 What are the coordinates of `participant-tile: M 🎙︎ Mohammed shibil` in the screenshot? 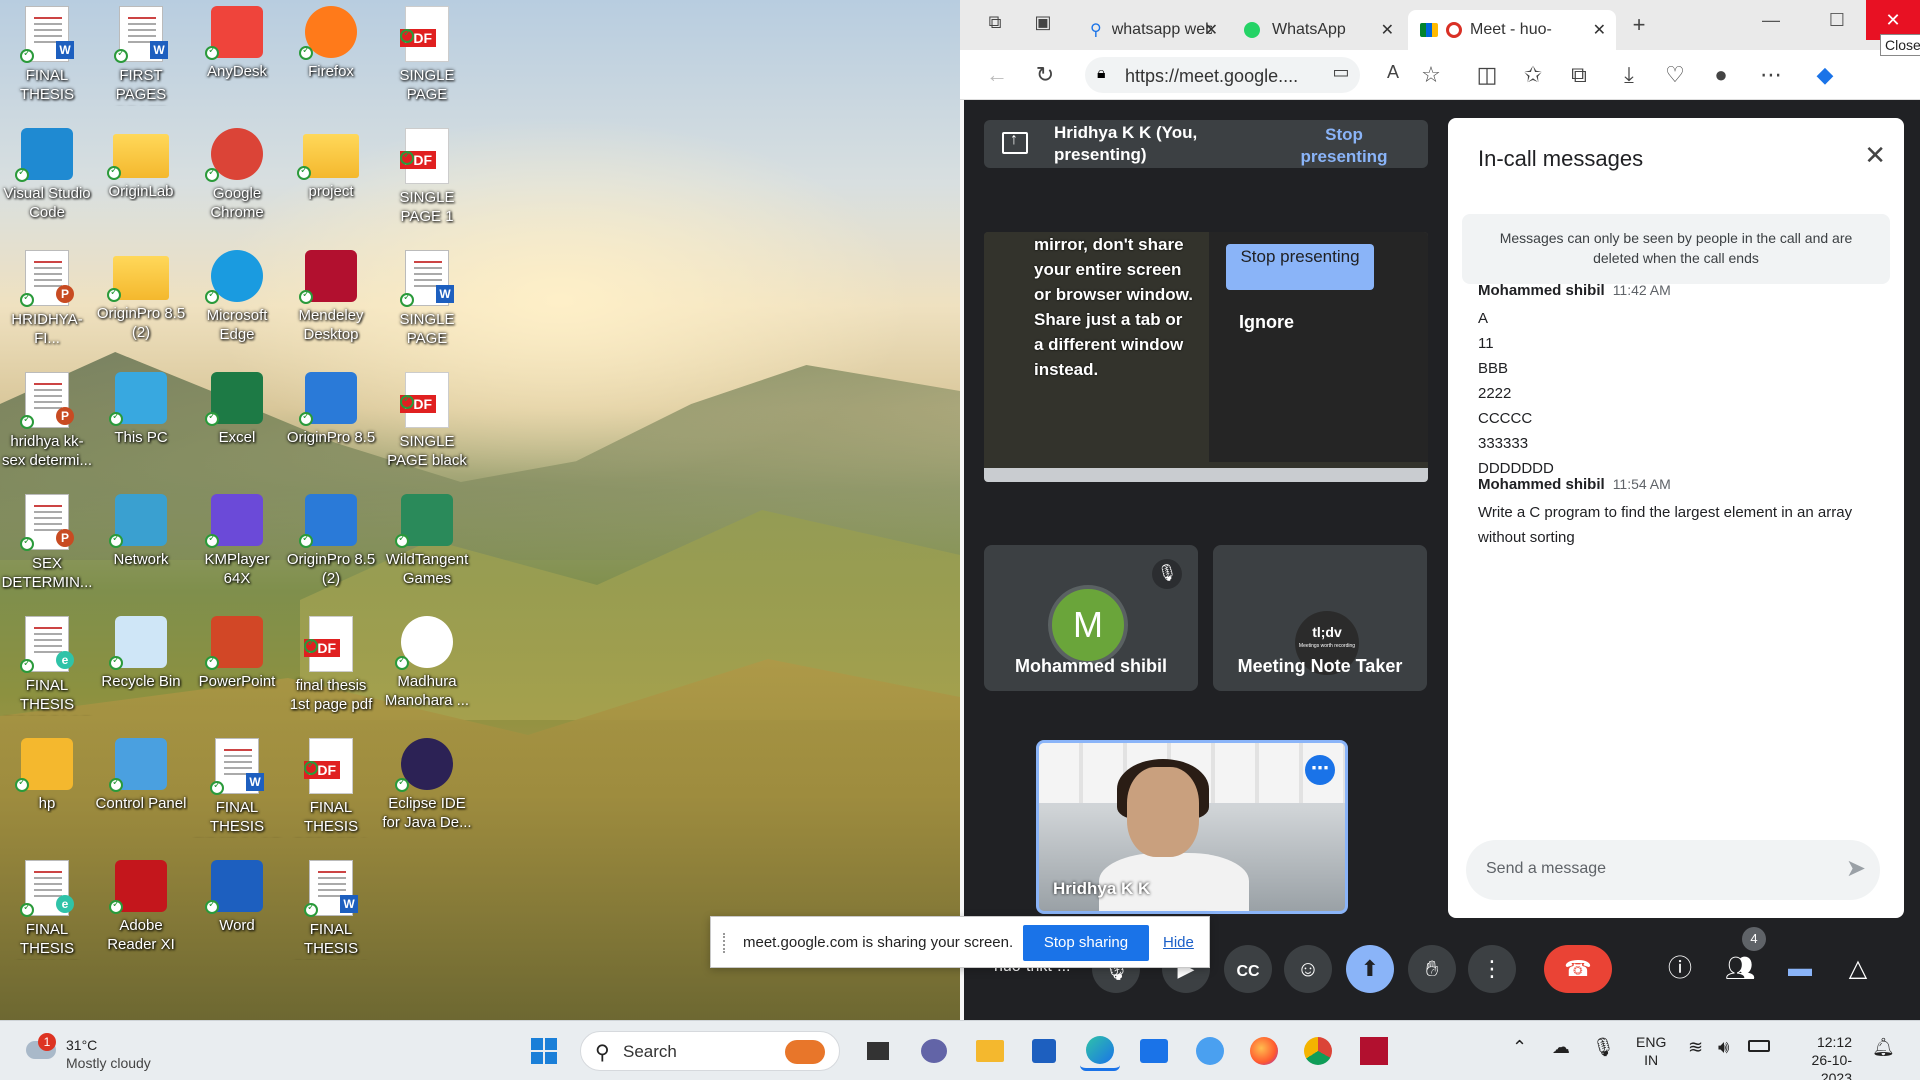 It's located at (1091, 618).